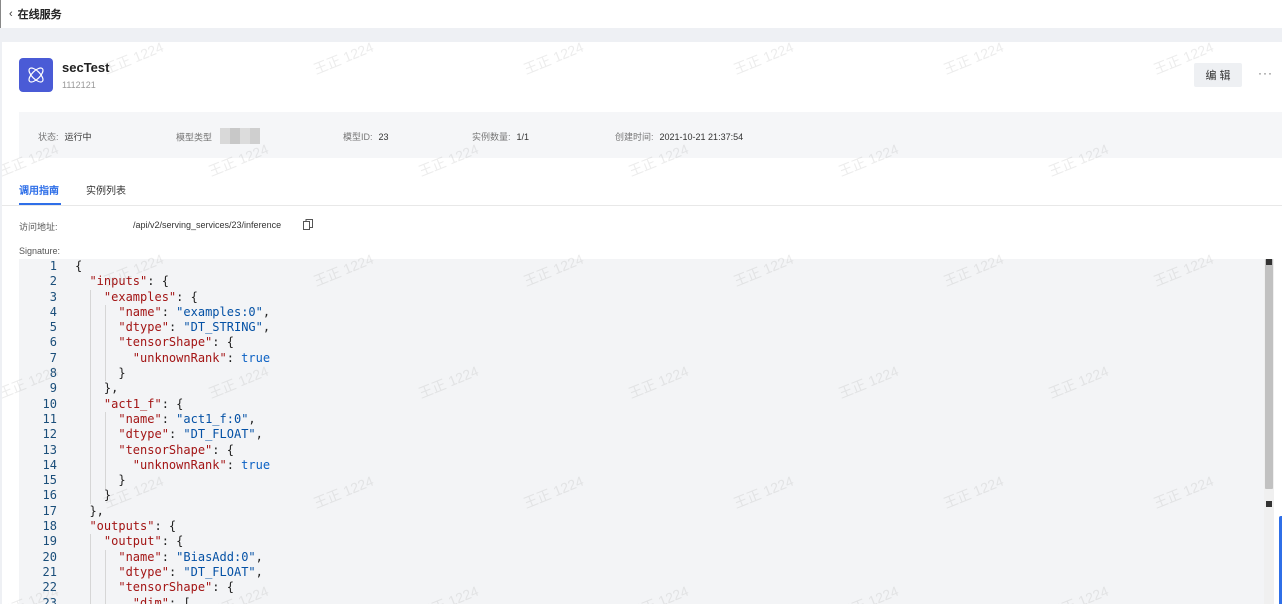  Describe the element at coordinates (49, 495) in the screenshot. I see `line-number: 16` at that location.